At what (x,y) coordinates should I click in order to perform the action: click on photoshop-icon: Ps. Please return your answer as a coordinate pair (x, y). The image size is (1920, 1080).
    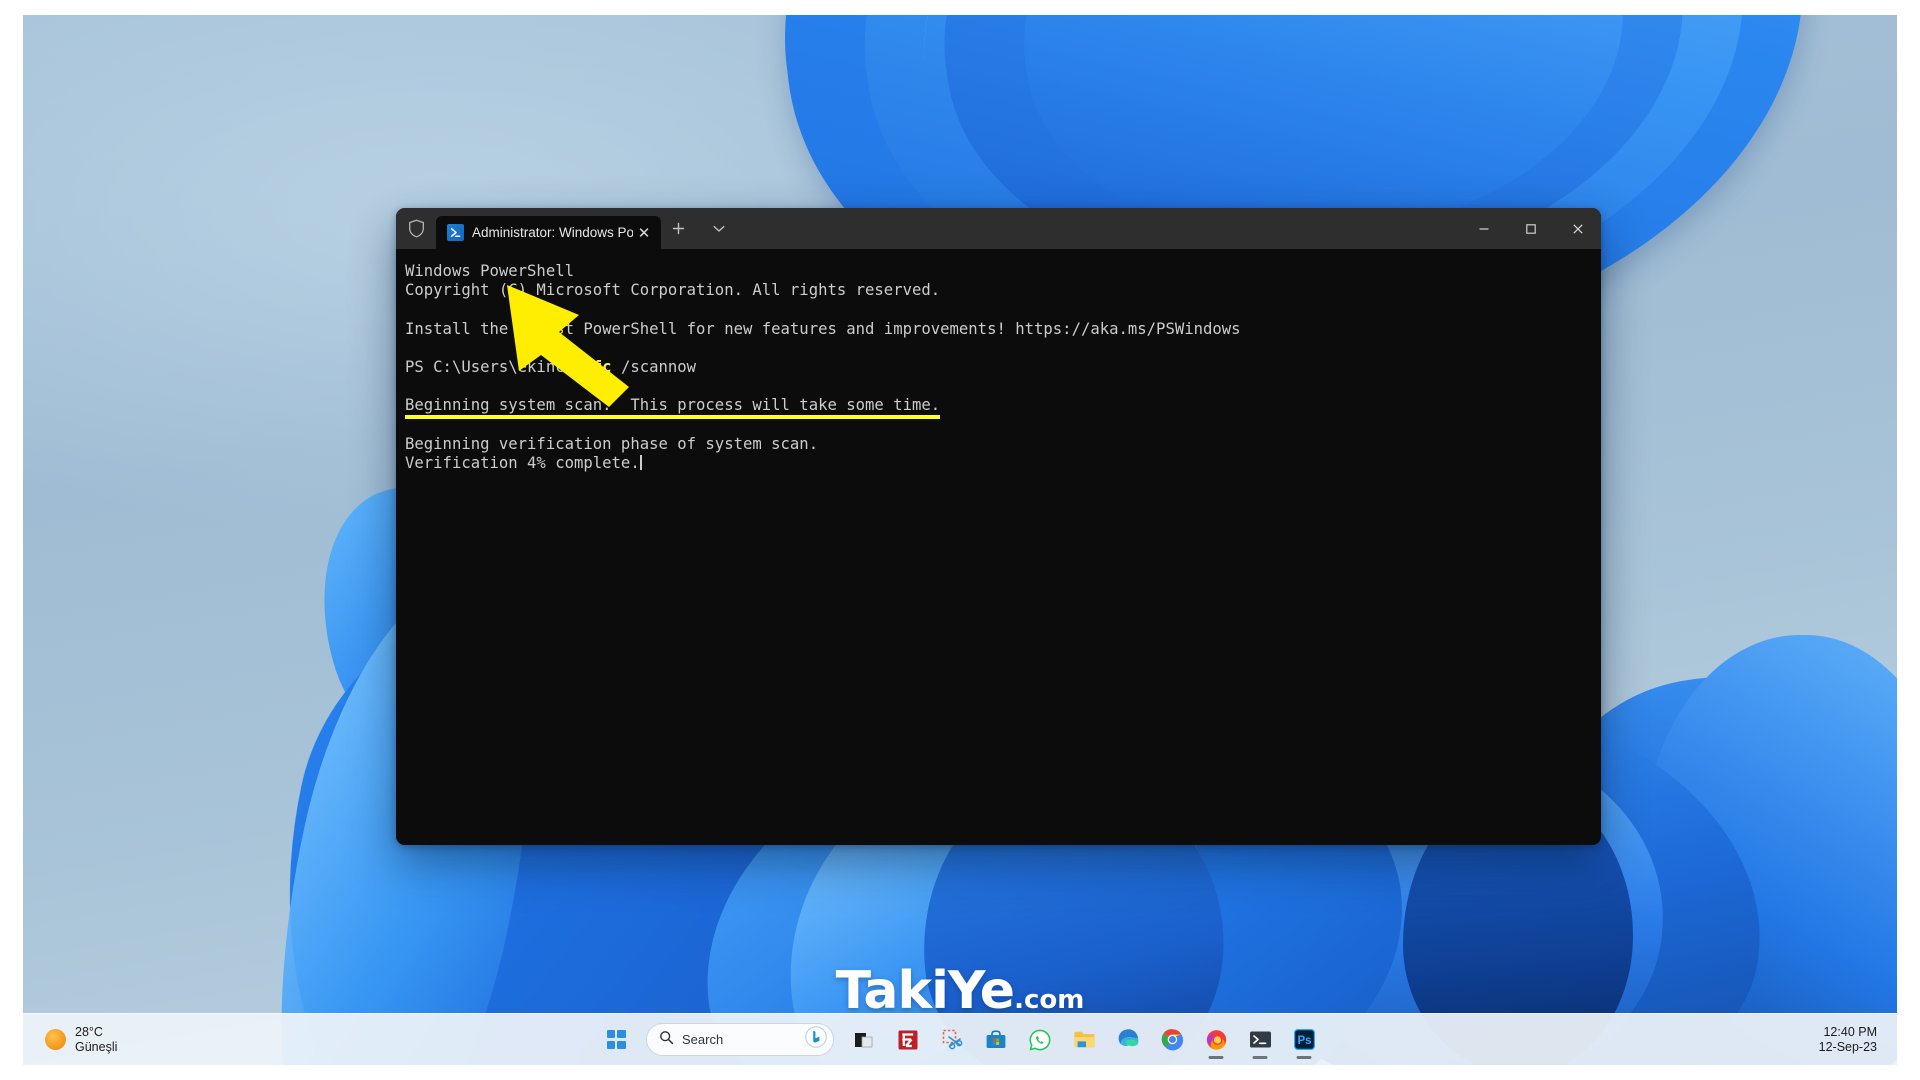
    Looking at the image, I should click on (1304, 1040).